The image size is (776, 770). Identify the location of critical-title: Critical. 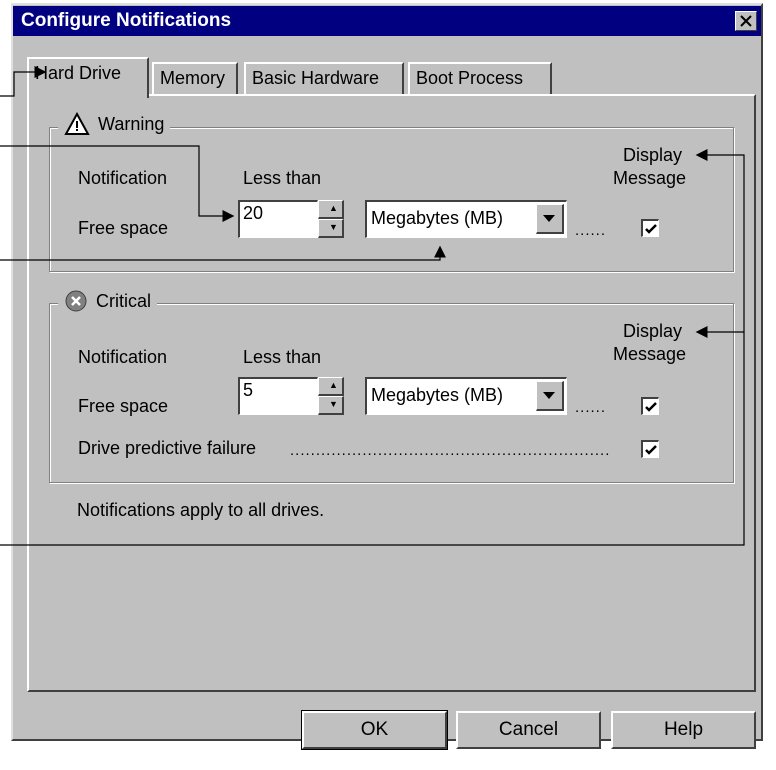
(124, 300).